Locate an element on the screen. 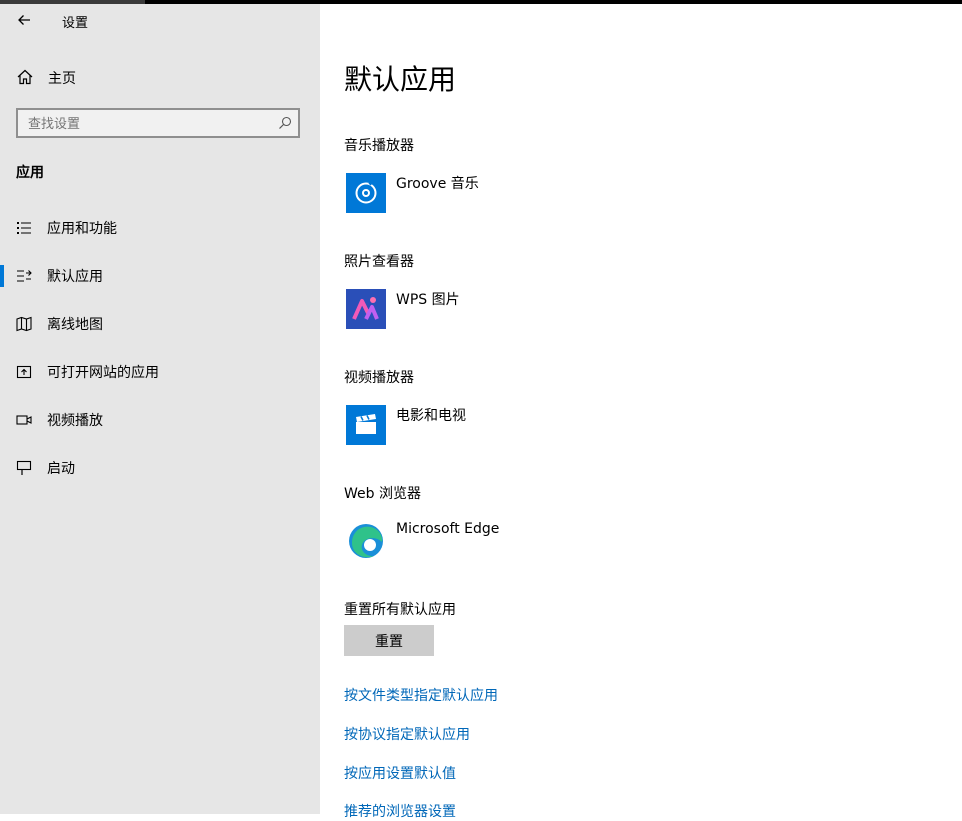  sidebar-item-startup: 启动 is located at coordinates (160, 468).